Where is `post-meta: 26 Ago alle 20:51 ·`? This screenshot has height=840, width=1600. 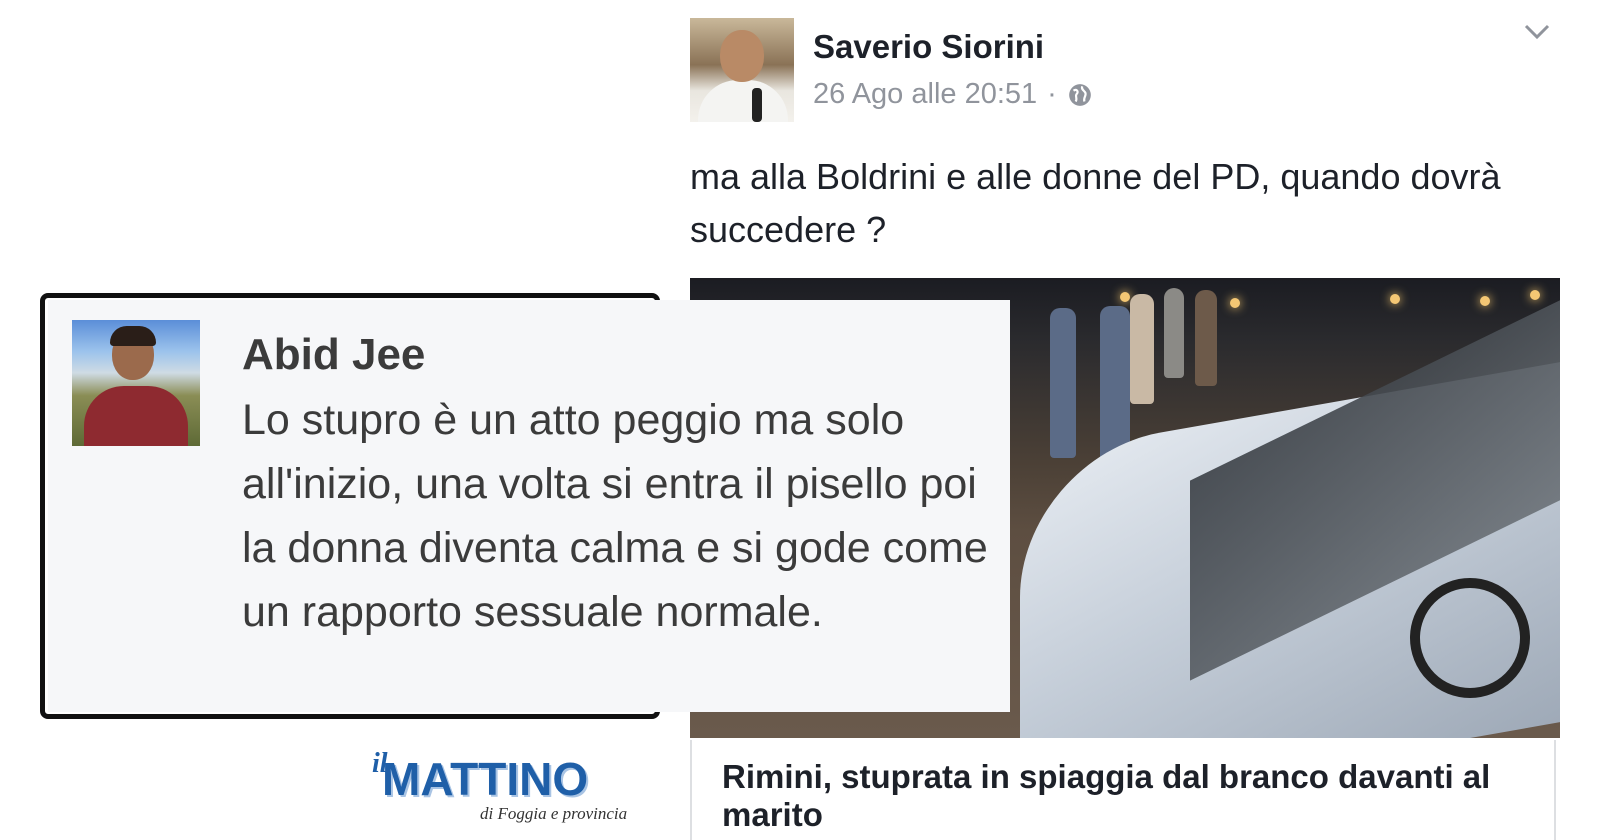 post-meta: 26 Ago alle 20:51 · is located at coordinates (953, 94).